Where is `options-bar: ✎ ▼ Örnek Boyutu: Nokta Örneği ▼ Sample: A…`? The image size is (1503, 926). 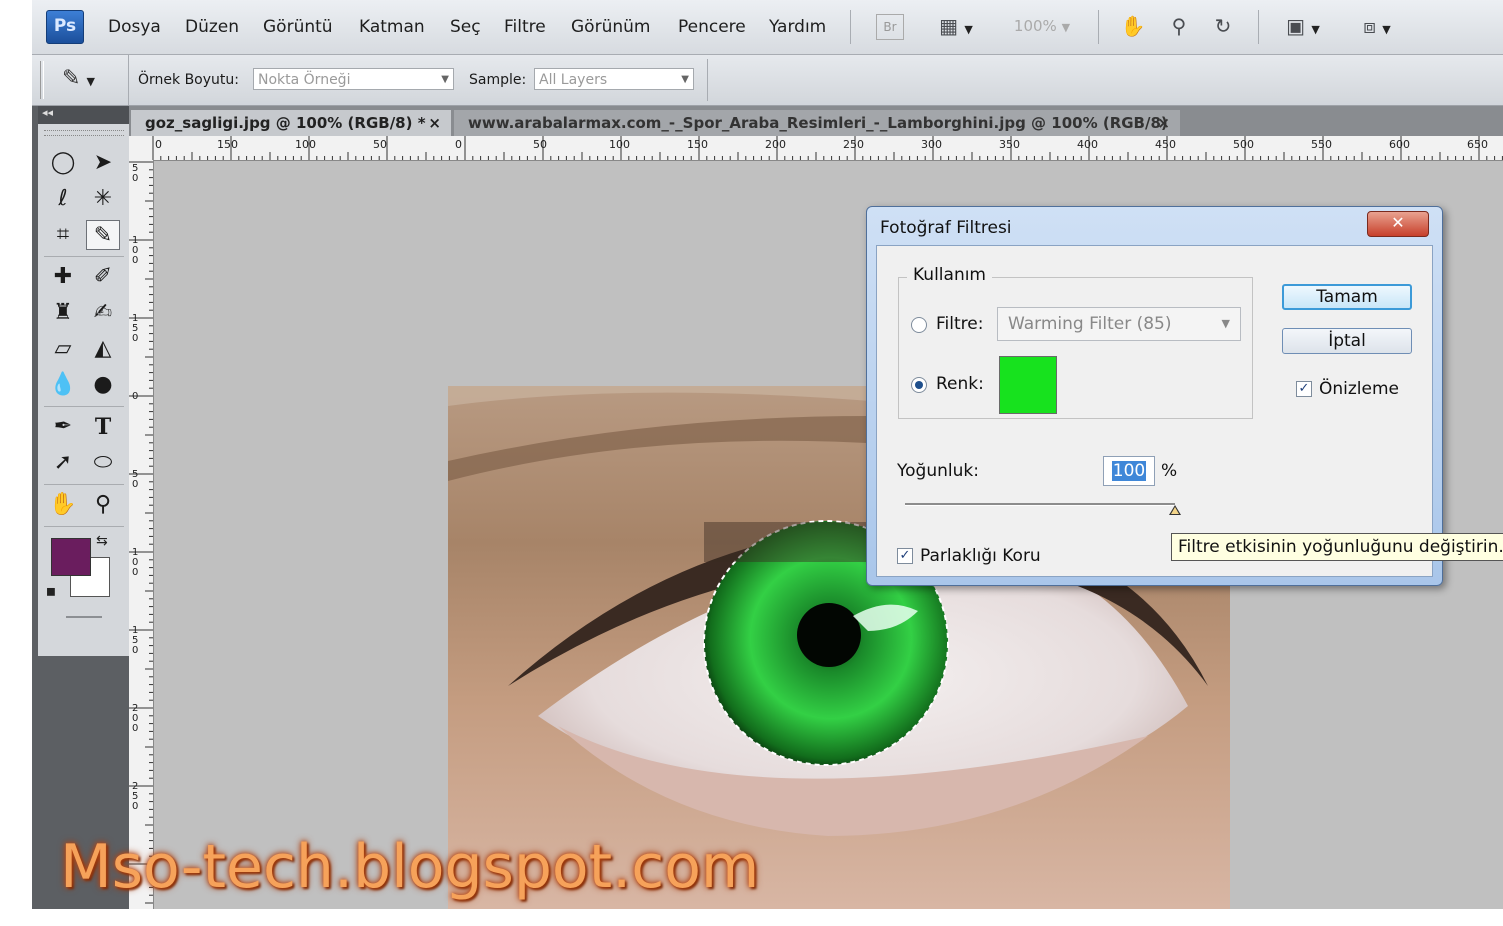 options-bar: ✎ ▼ Örnek Boyutu: Nokta Örneği ▼ Sample: A… is located at coordinates (767, 80).